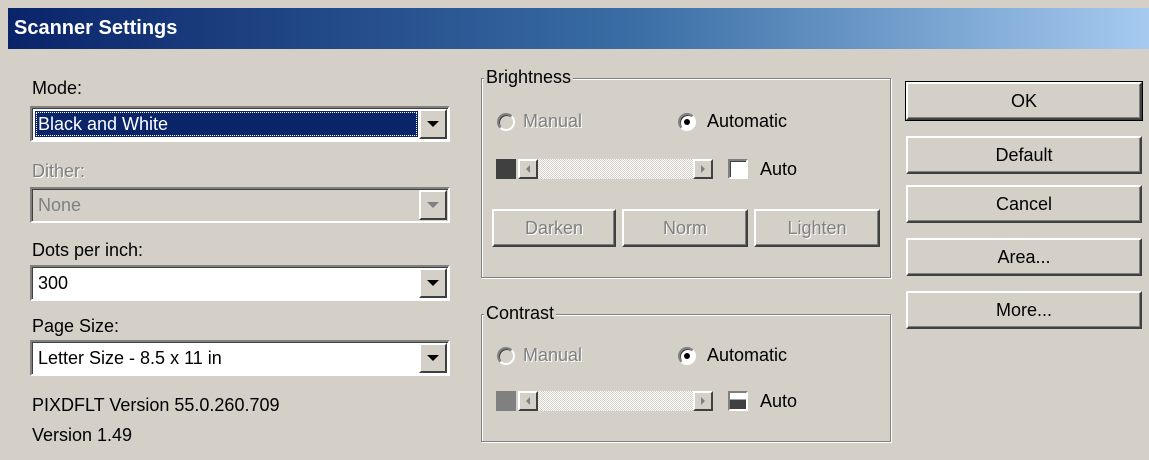 The width and height of the screenshot is (1149, 460). I want to click on contrast-scroll-right-button, so click(703, 401).